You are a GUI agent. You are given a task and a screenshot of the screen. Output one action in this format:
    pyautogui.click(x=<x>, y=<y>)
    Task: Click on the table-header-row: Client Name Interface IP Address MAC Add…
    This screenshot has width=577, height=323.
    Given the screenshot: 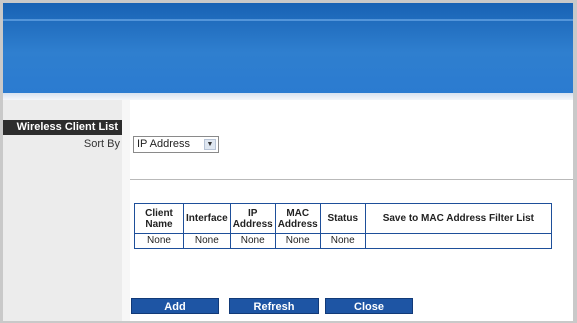 What is the action you would take?
    pyautogui.click(x=343, y=218)
    